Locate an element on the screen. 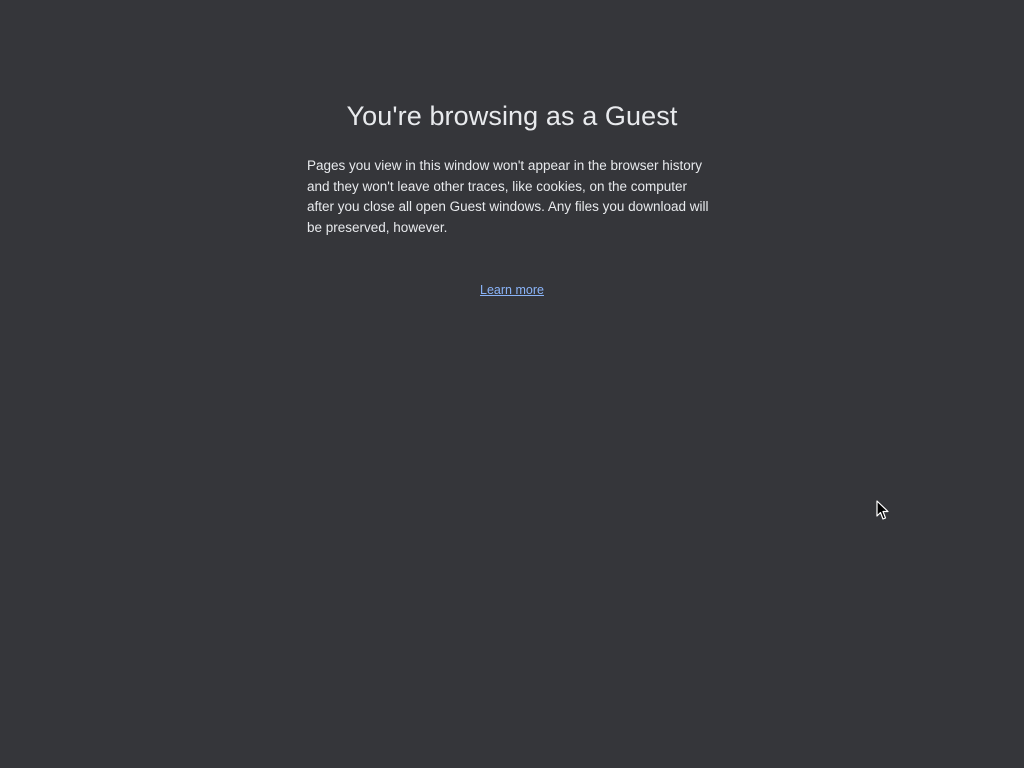  learn-more-row: Learn more is located at coordinates (512, 290).